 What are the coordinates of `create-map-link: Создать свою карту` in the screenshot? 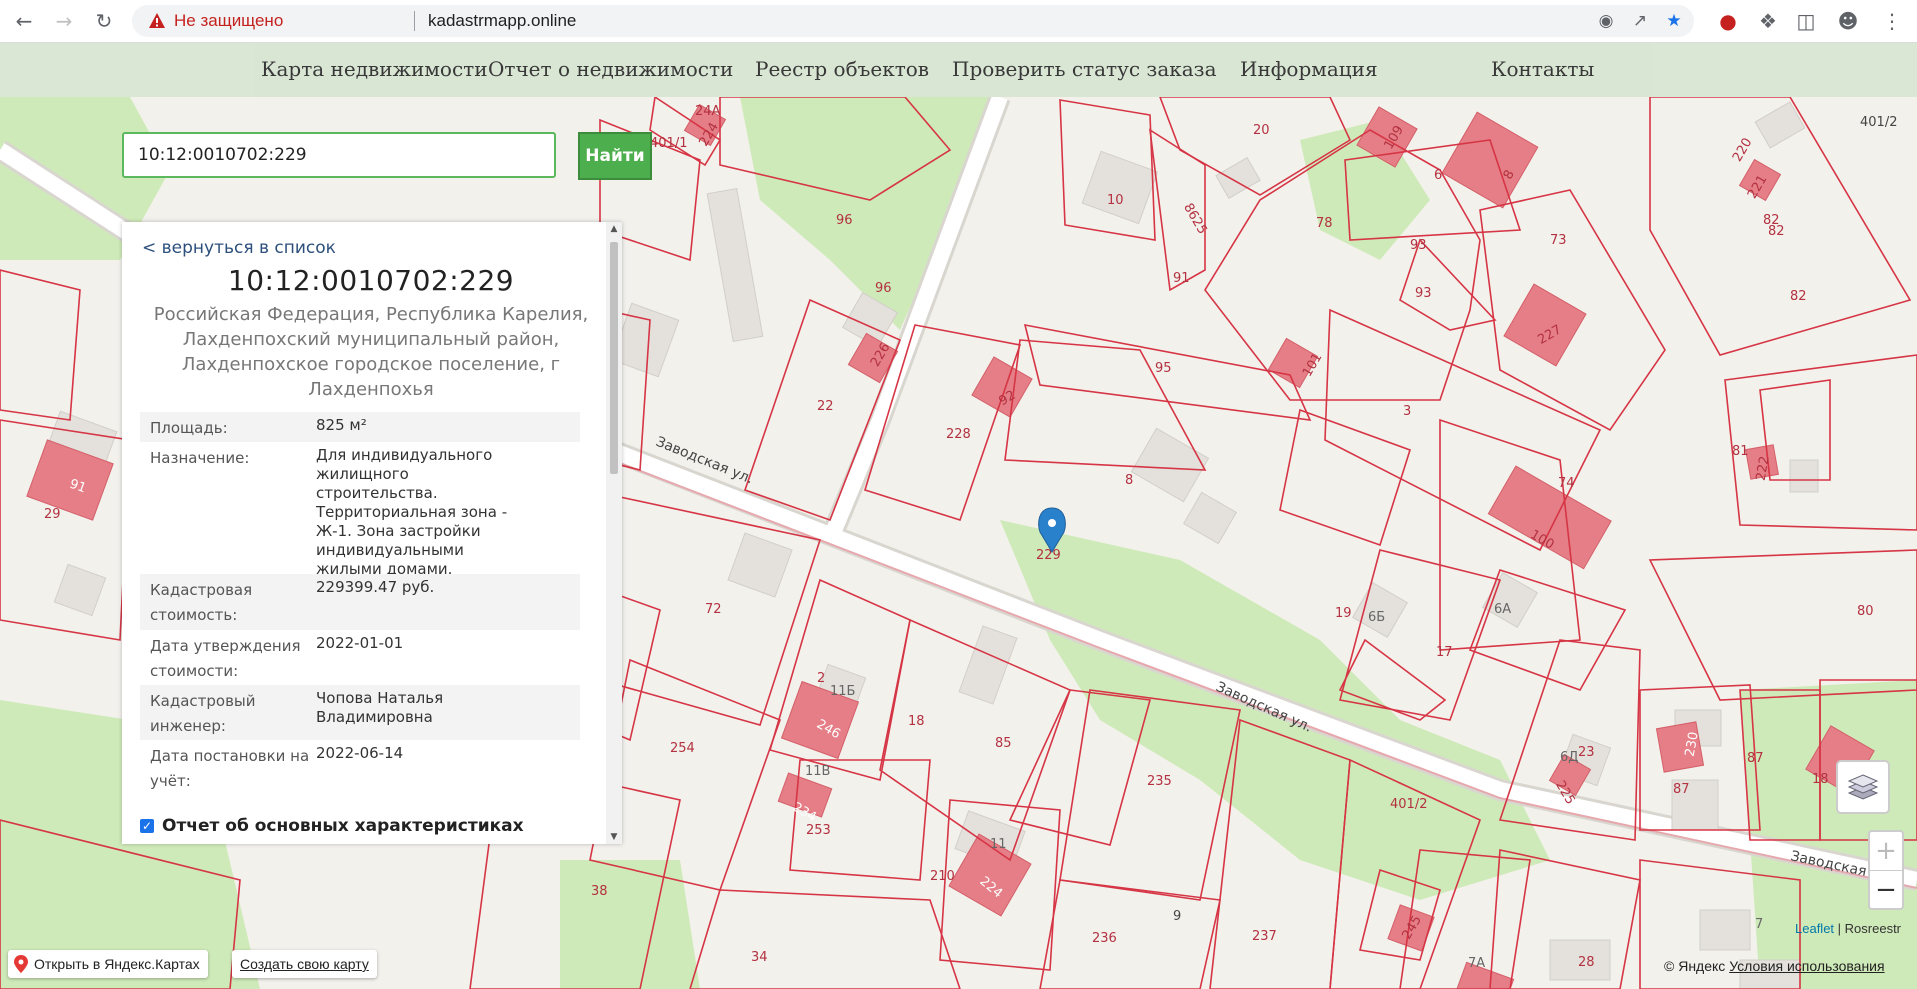 It's located at (304, 964).